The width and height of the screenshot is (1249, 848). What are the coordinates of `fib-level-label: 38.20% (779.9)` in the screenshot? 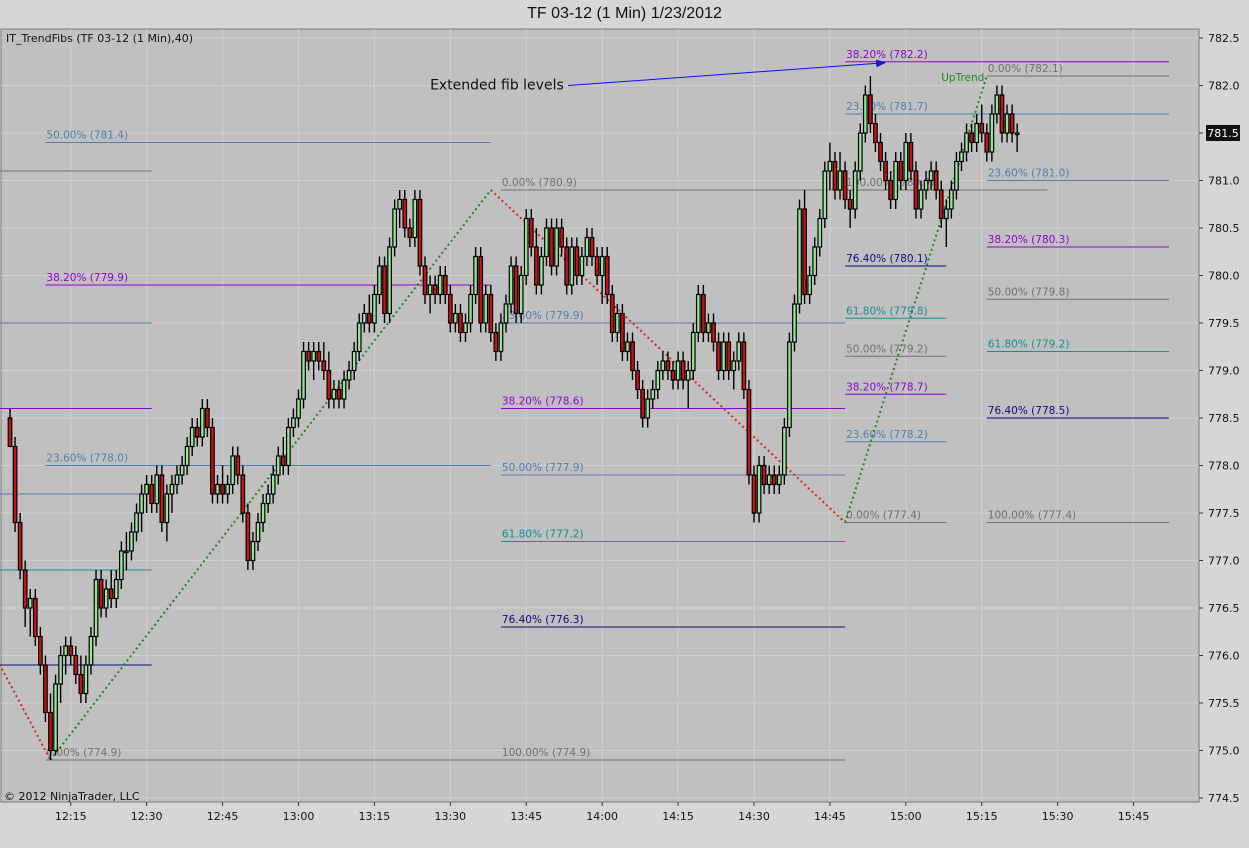 It's located at (87, 278).